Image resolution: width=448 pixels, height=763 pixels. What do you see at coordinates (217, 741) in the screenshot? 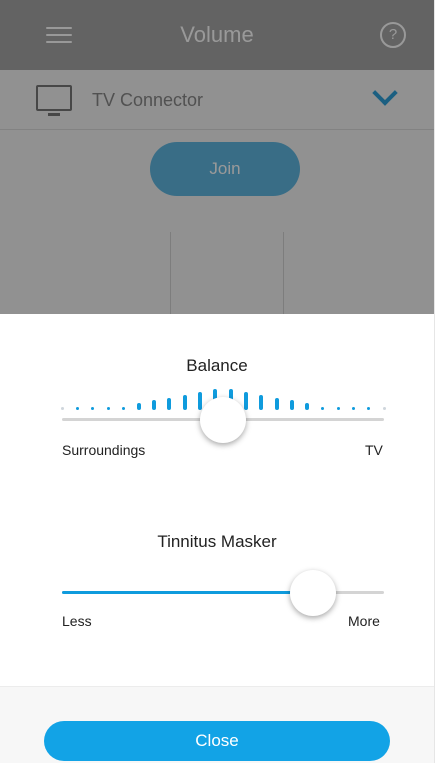
I see `close-button: Close` at bounding box center [217, 741].